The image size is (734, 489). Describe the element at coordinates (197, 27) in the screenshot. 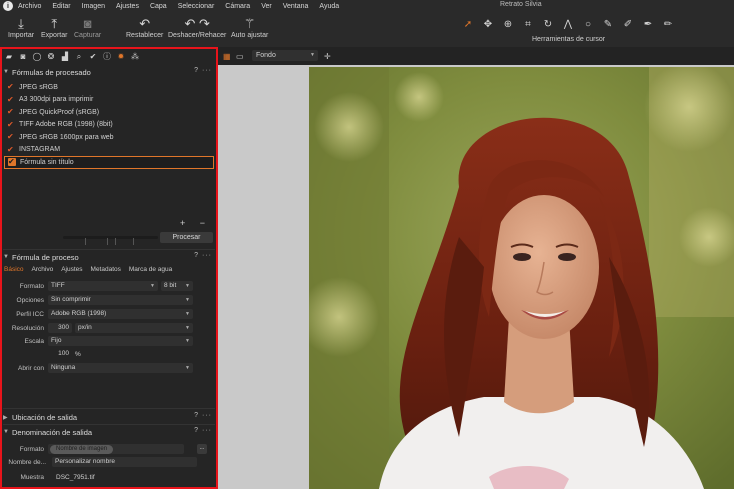

I see `undo-redo-button: ↶ ↷ Deshacer/Rehacer` at that location.